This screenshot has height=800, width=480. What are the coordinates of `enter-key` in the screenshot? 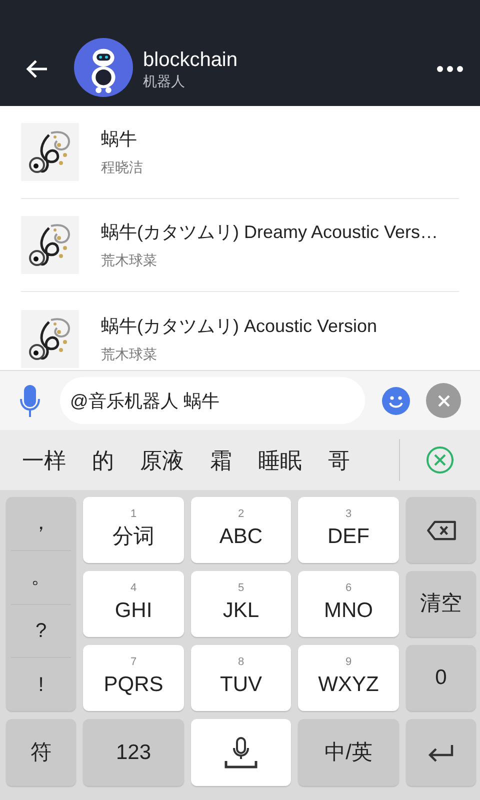 It's located at (441, 752).